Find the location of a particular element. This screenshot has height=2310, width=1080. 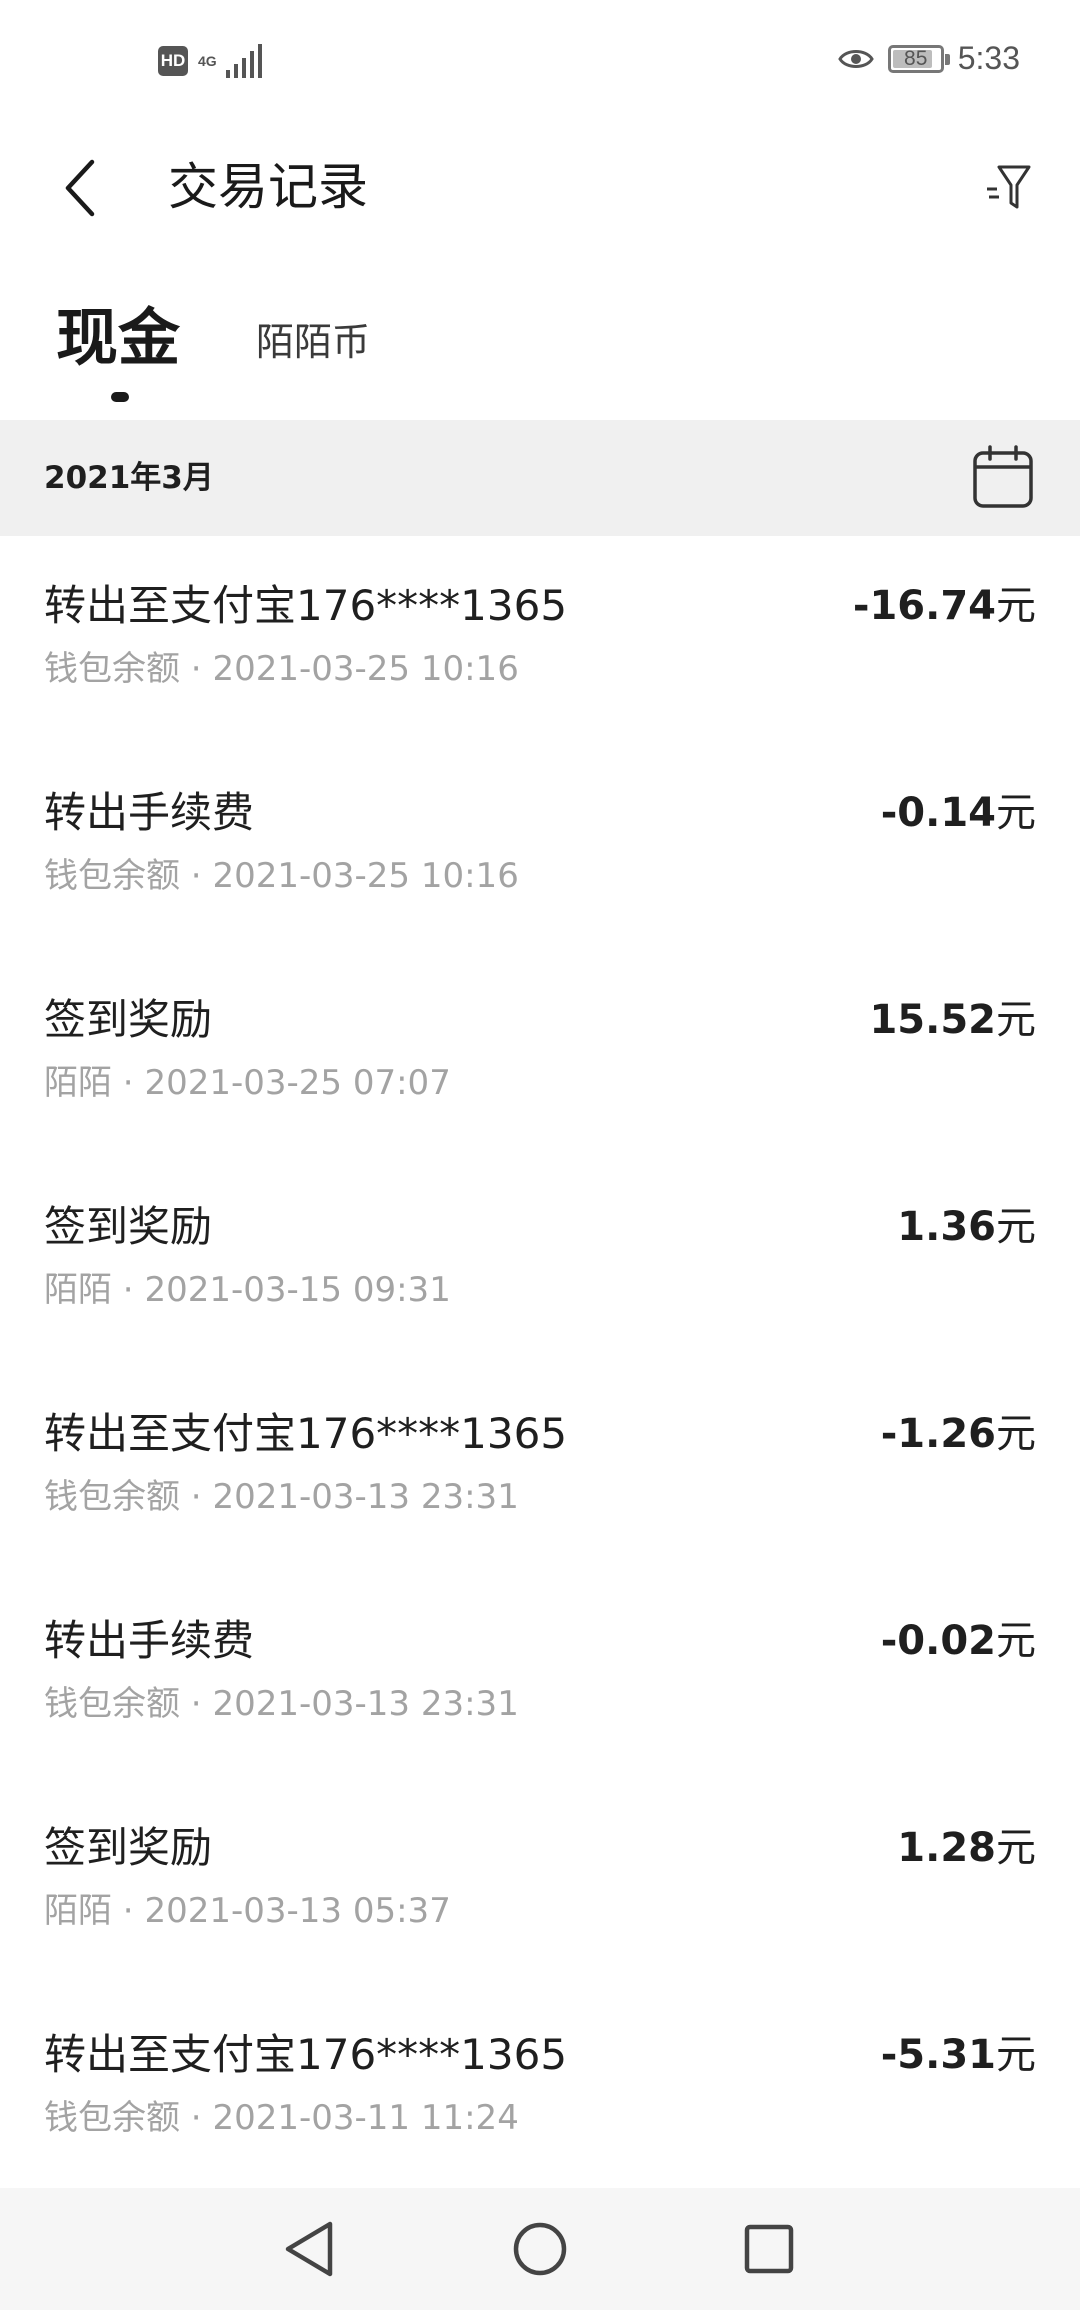

system-nav-bar is located at coordinates (540, 2249).